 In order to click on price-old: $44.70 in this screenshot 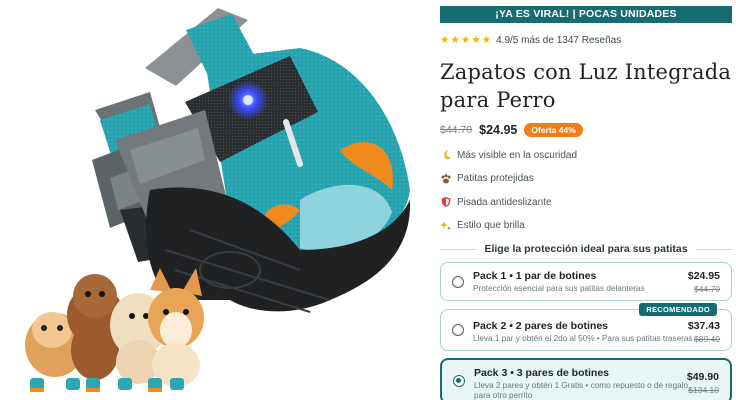, I will do `click(456, 130)`.